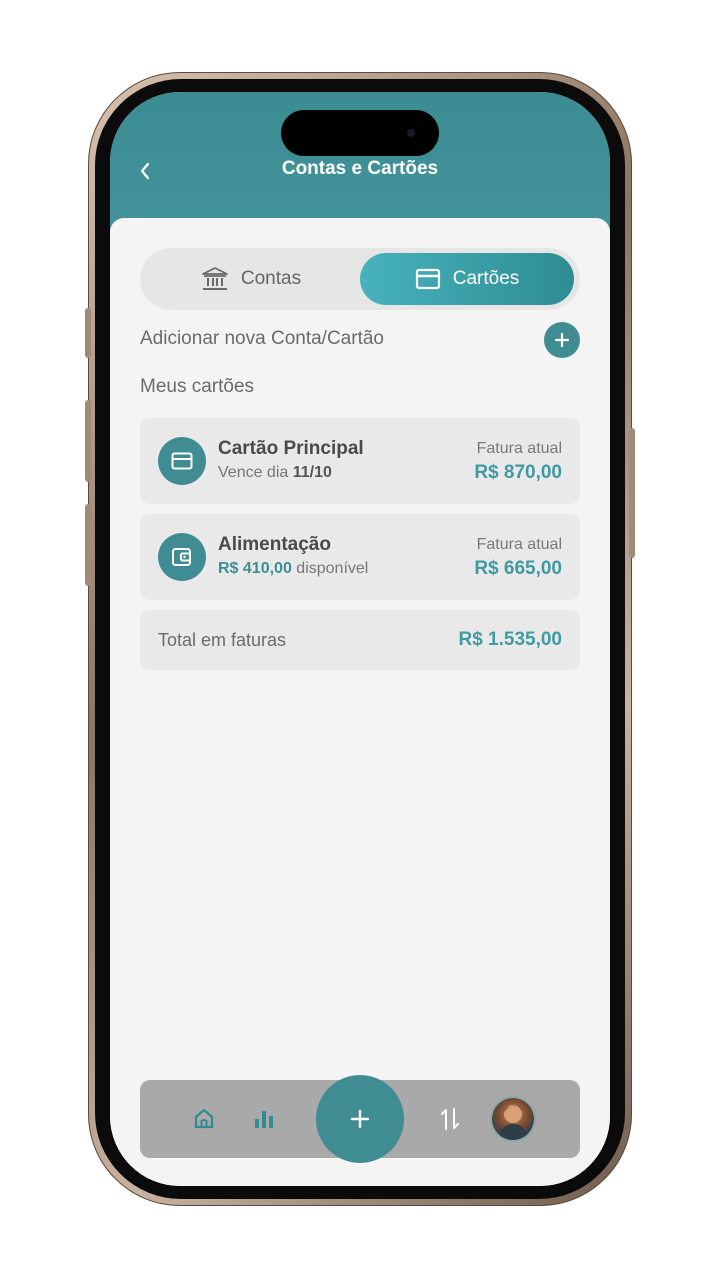 The height and width of the screenshot is (1280, 720). I want to click on bill-value: R$ 870,00, so click(518, 472).